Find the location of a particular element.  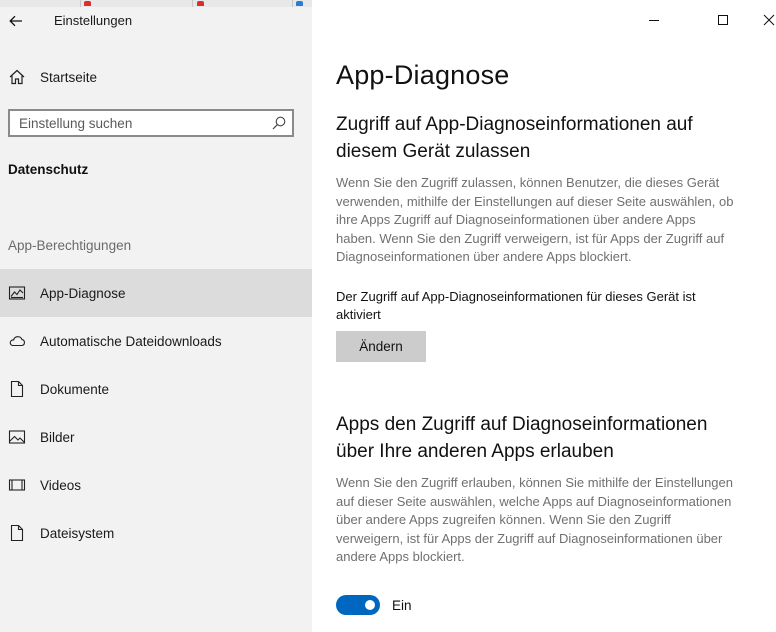

description-line: andere Apps blockiert. is located at coordinates (400, 556).